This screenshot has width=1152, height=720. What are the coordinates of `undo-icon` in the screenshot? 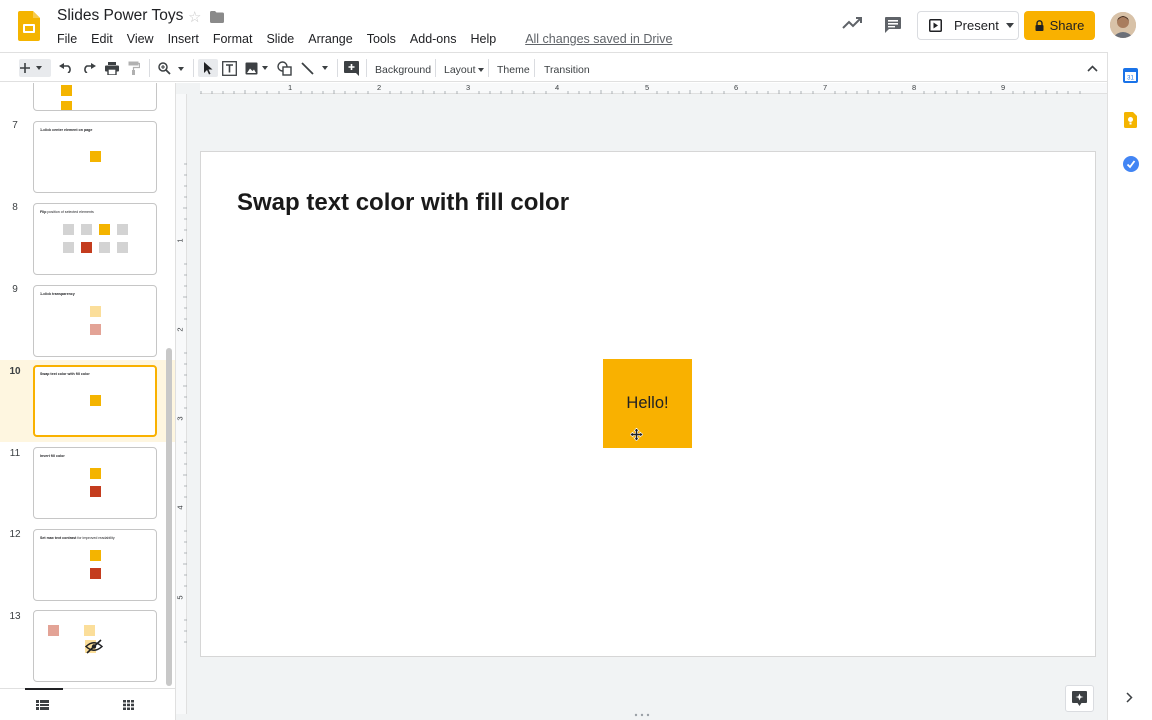 It's located at (66, 68).